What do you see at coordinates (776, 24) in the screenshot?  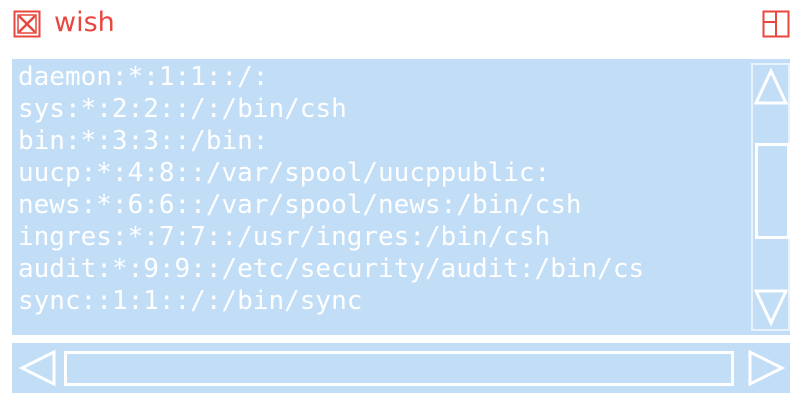 I see `resize-icon` at bounding box center [776, 24].